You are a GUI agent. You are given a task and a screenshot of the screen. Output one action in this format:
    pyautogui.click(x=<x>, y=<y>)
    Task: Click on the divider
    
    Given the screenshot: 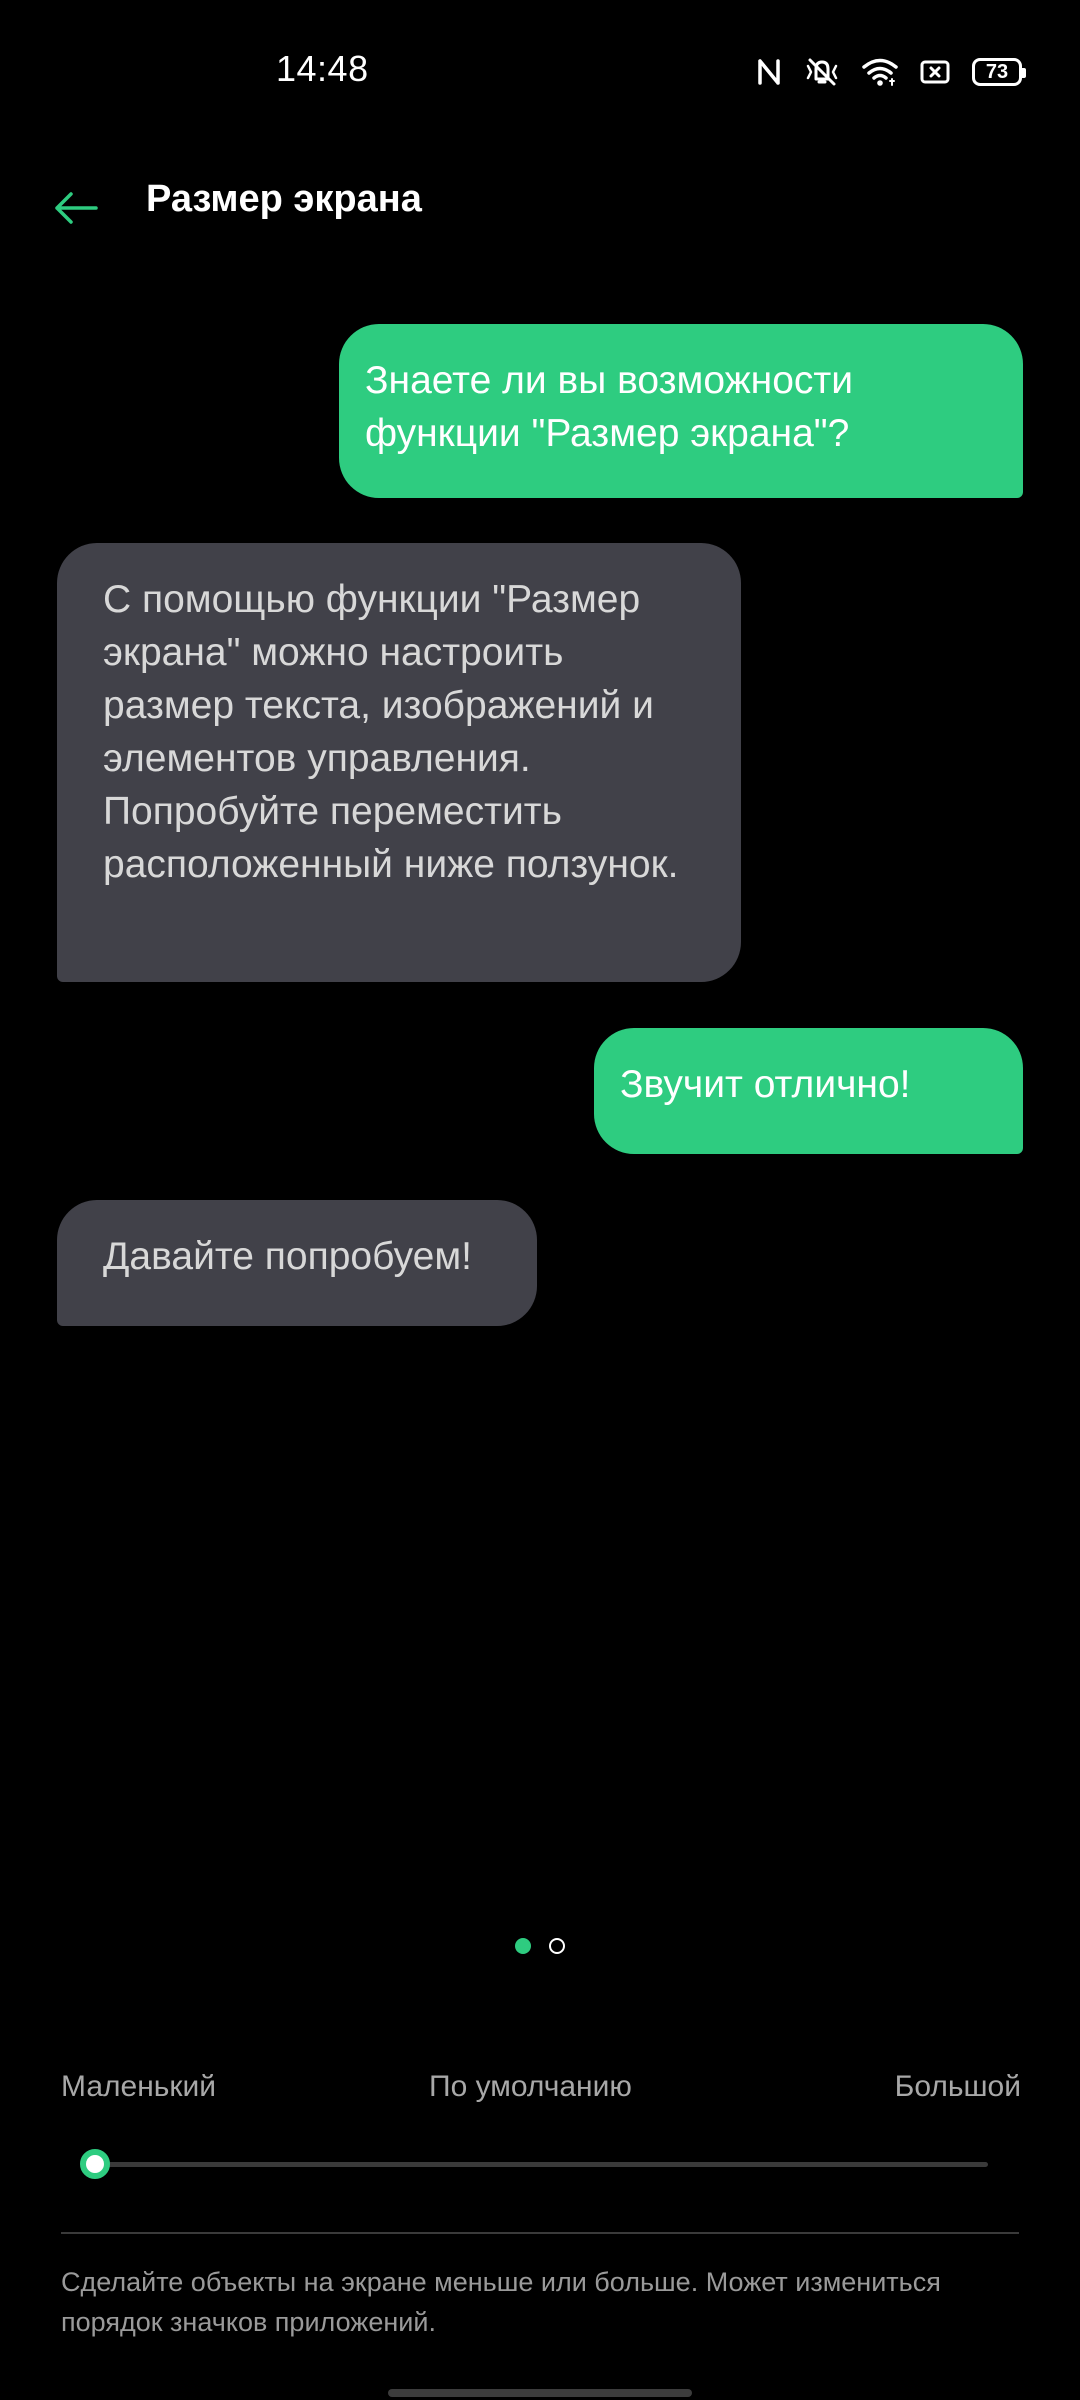 What is the action you would take?
    pyautogui.click(x=540, y=2233)
    